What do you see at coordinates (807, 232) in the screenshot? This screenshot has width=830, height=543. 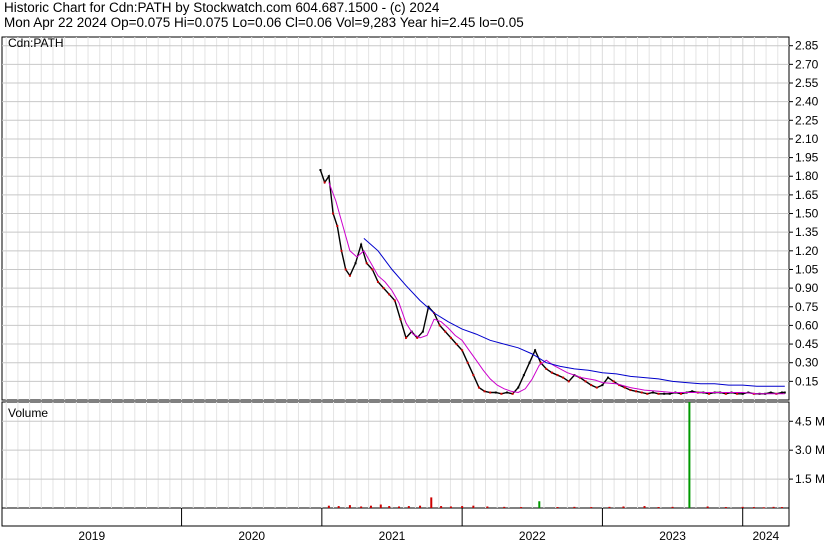 I see `price-tick-label: 1.35` at bounding box center [807, 232].